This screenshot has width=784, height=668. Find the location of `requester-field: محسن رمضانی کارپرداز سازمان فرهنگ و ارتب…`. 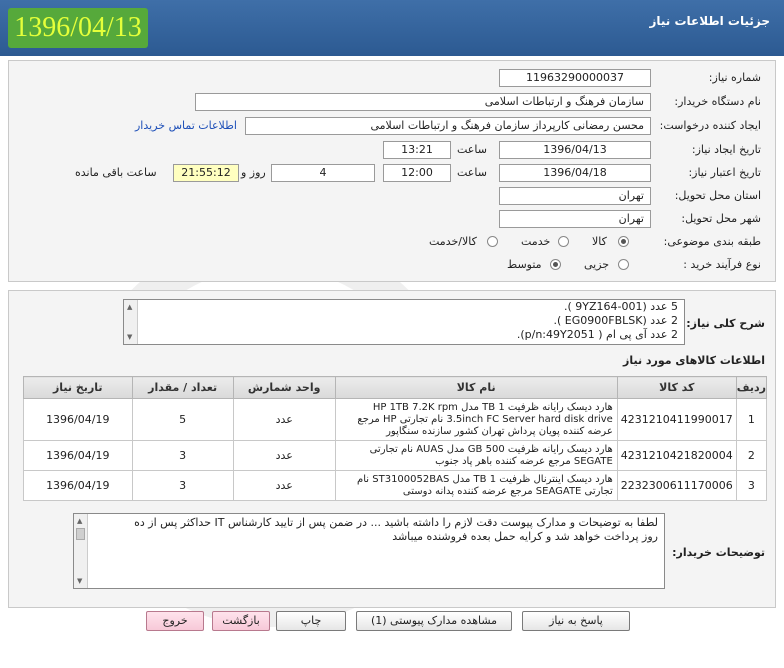

requester-field: محسن رمضانی کارپرداز سازمان فرهنگ و ارتب… is located at coordinates (448, 126).